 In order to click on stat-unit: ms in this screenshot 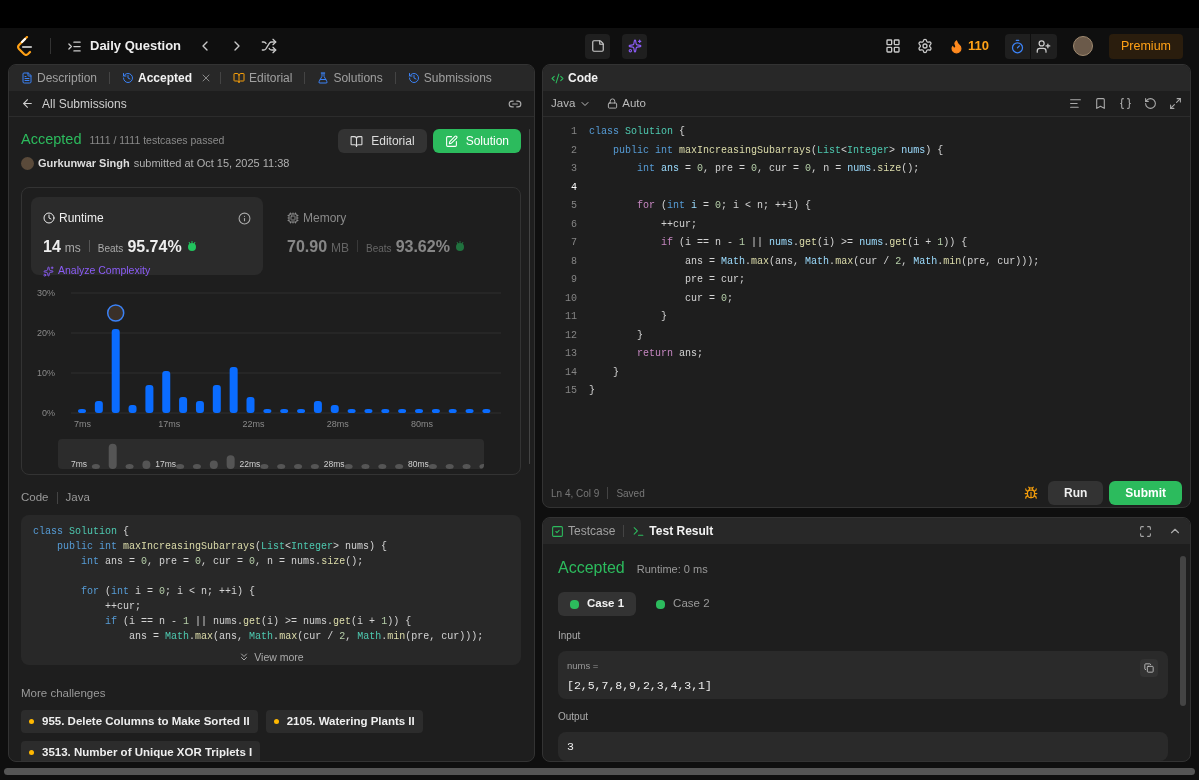, I will do `click(72, 249)`.